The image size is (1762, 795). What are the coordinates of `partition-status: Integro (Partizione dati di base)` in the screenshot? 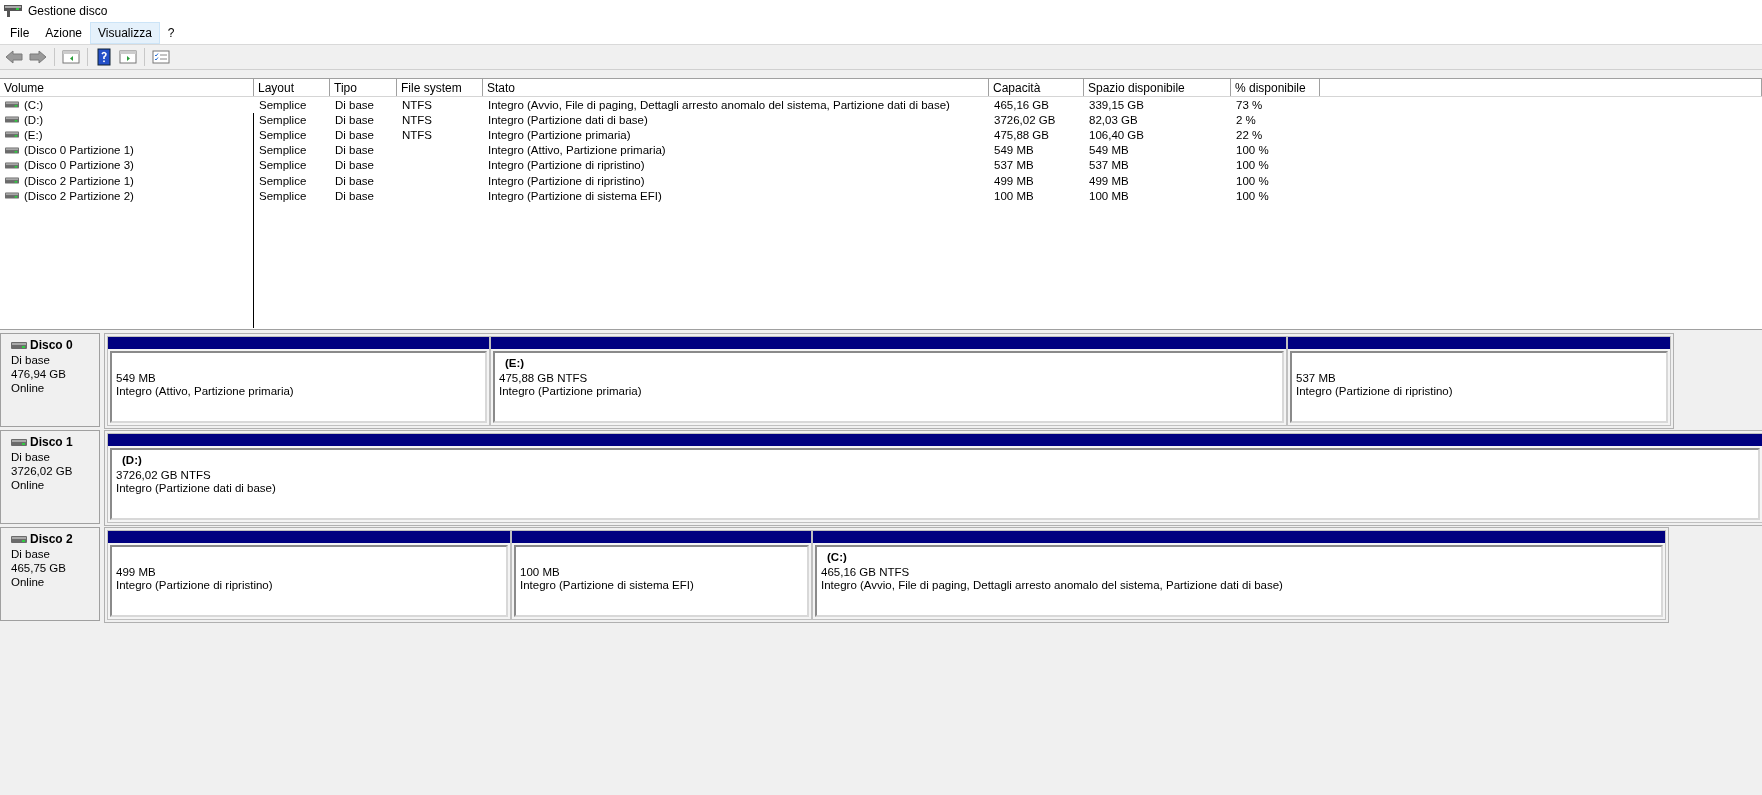 It's located at (196, 488).